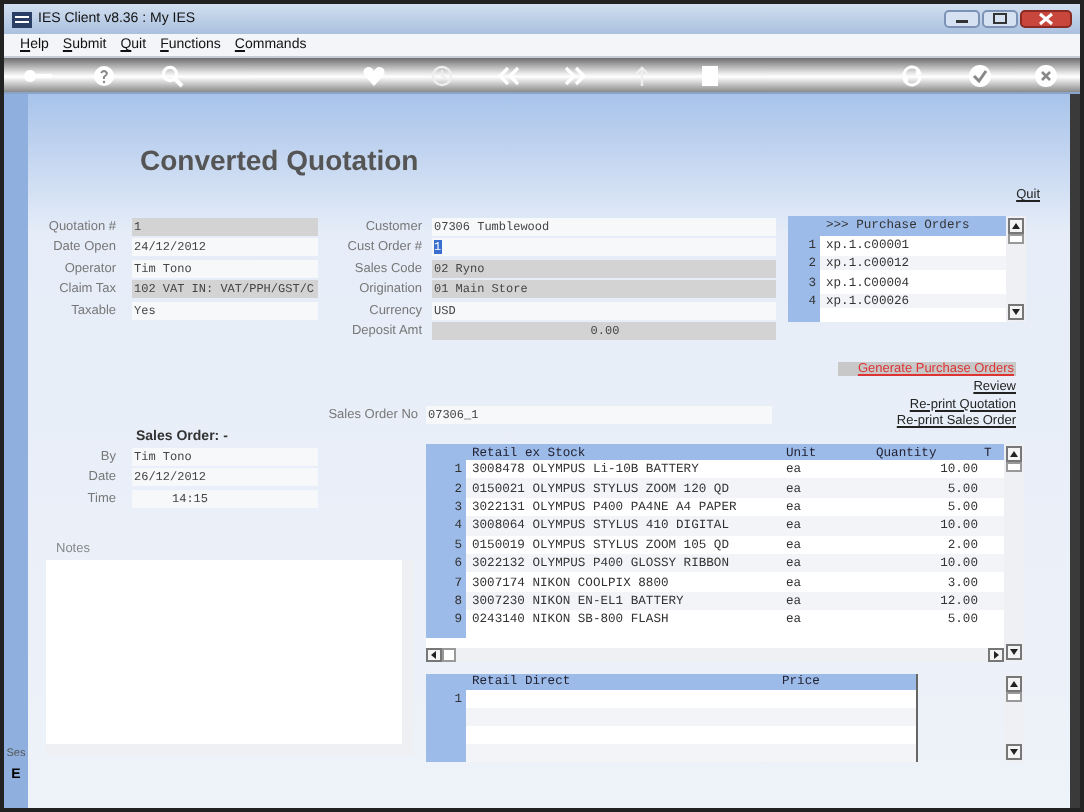 Image resolution: width=1084 pixels, height=812 pixels. Describe the element at coordinates (104, 75) in the screenshot. I see `help-icon` at that location.